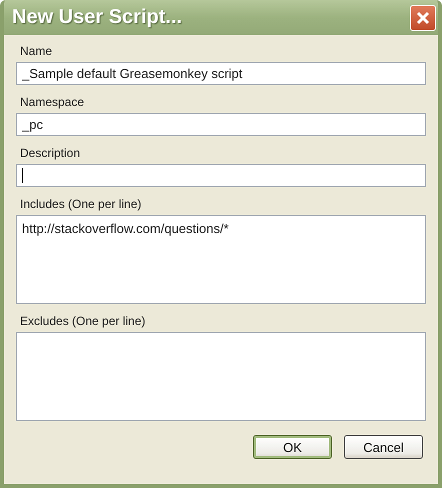 The height and width of the screenshot is (488, 442). Describe the element at coordinates (292, 447) in the screenshot. I see `dialog-button: OK` at that location.